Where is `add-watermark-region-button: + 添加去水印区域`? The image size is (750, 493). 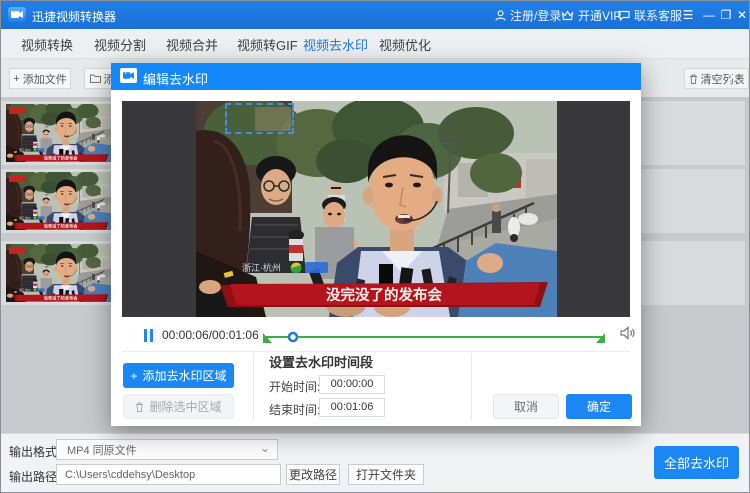
add-watermark-region-button: + 添加去水印区域 is located at coordinates (178, 375).